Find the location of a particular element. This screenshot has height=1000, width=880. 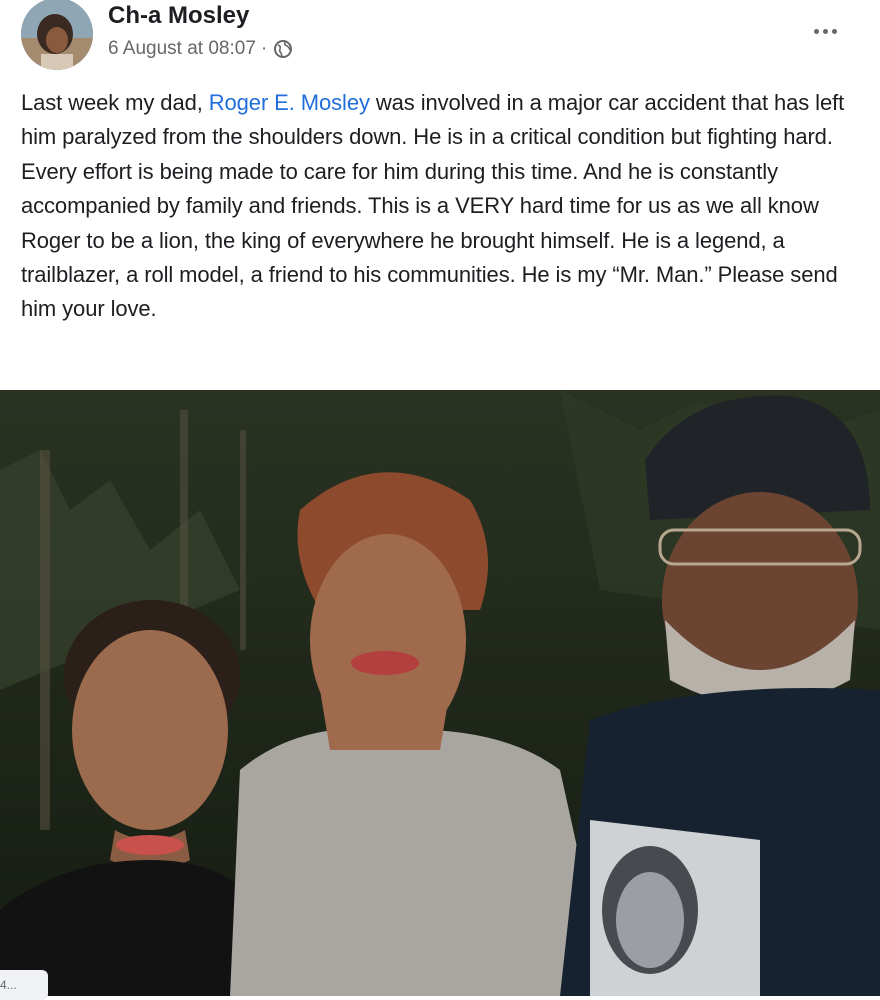

author-name: Ch-a Mosley is located at coordinates (178, 16).